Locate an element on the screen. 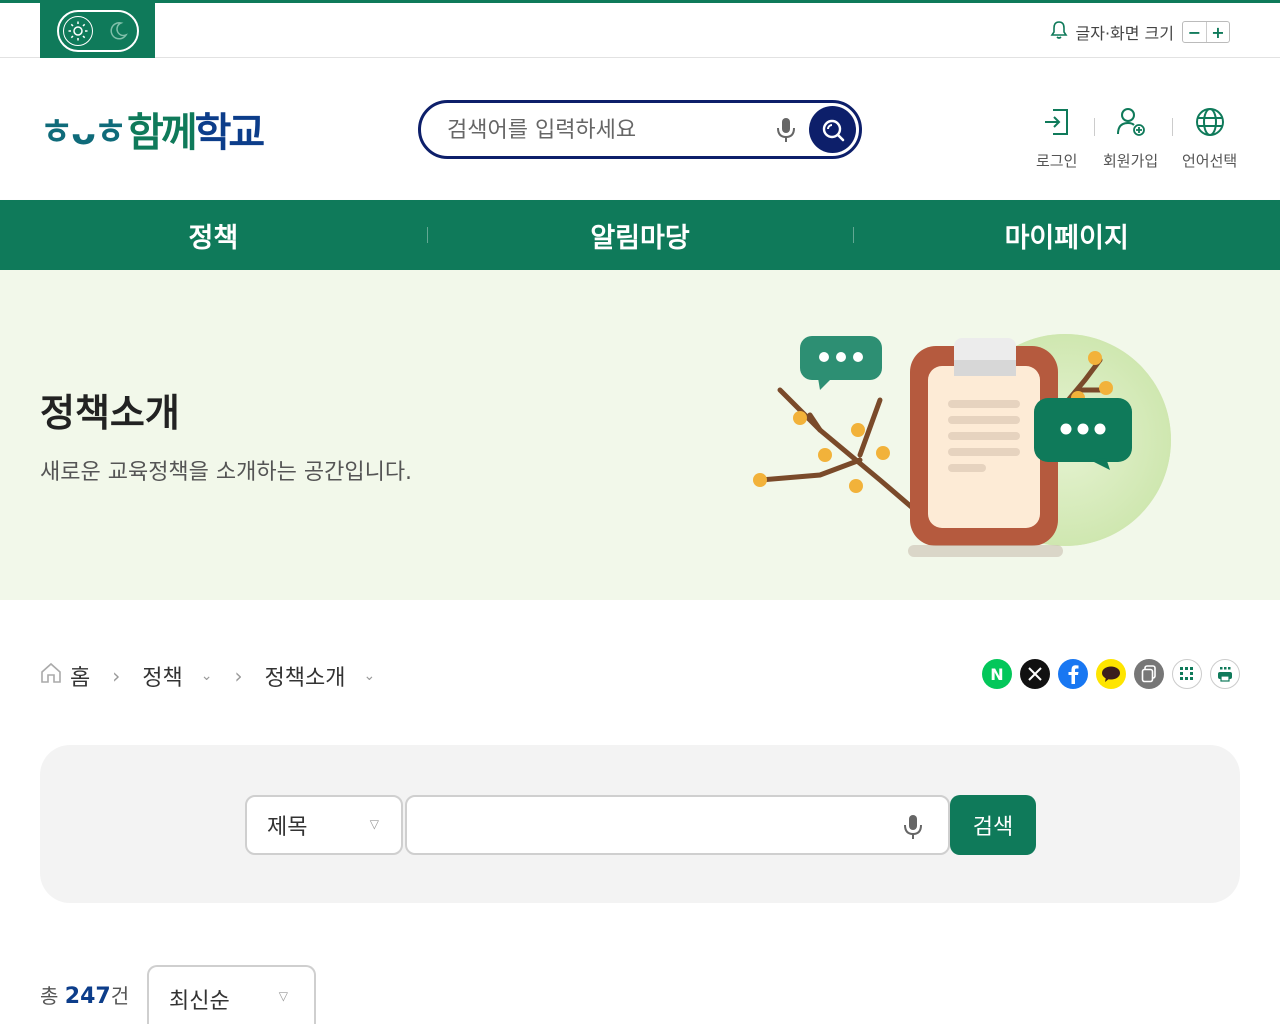 The height and width of the screenshot is (1024, 1280). print-icon is located at coordinates (1225, 674).